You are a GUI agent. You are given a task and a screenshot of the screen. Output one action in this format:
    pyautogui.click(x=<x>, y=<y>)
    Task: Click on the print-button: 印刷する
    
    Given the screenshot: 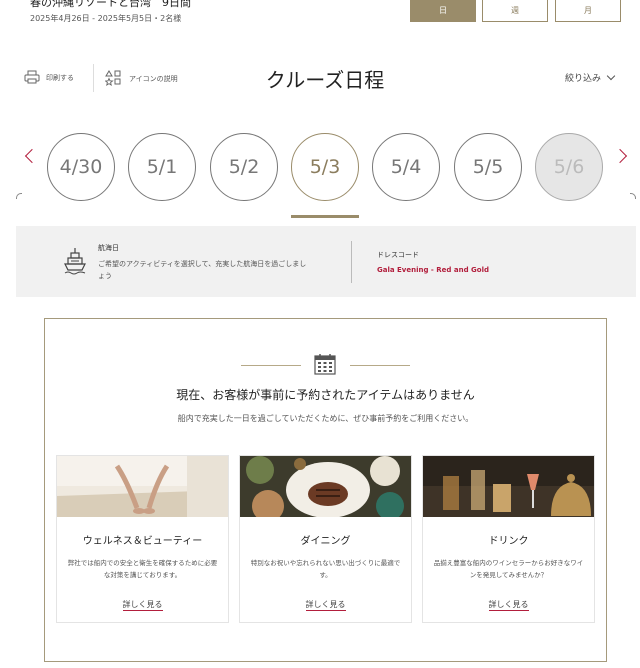 What is the action you would take?
    pyautogui.click(x=49, y=78)
    